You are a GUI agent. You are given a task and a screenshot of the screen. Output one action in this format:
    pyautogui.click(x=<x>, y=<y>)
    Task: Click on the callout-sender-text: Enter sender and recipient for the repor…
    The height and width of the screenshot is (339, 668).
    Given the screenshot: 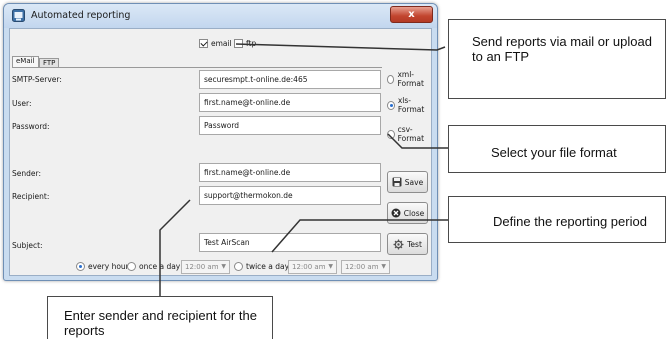 What is the action you would take?
    pyautogui.click(x=160, y=323)
    